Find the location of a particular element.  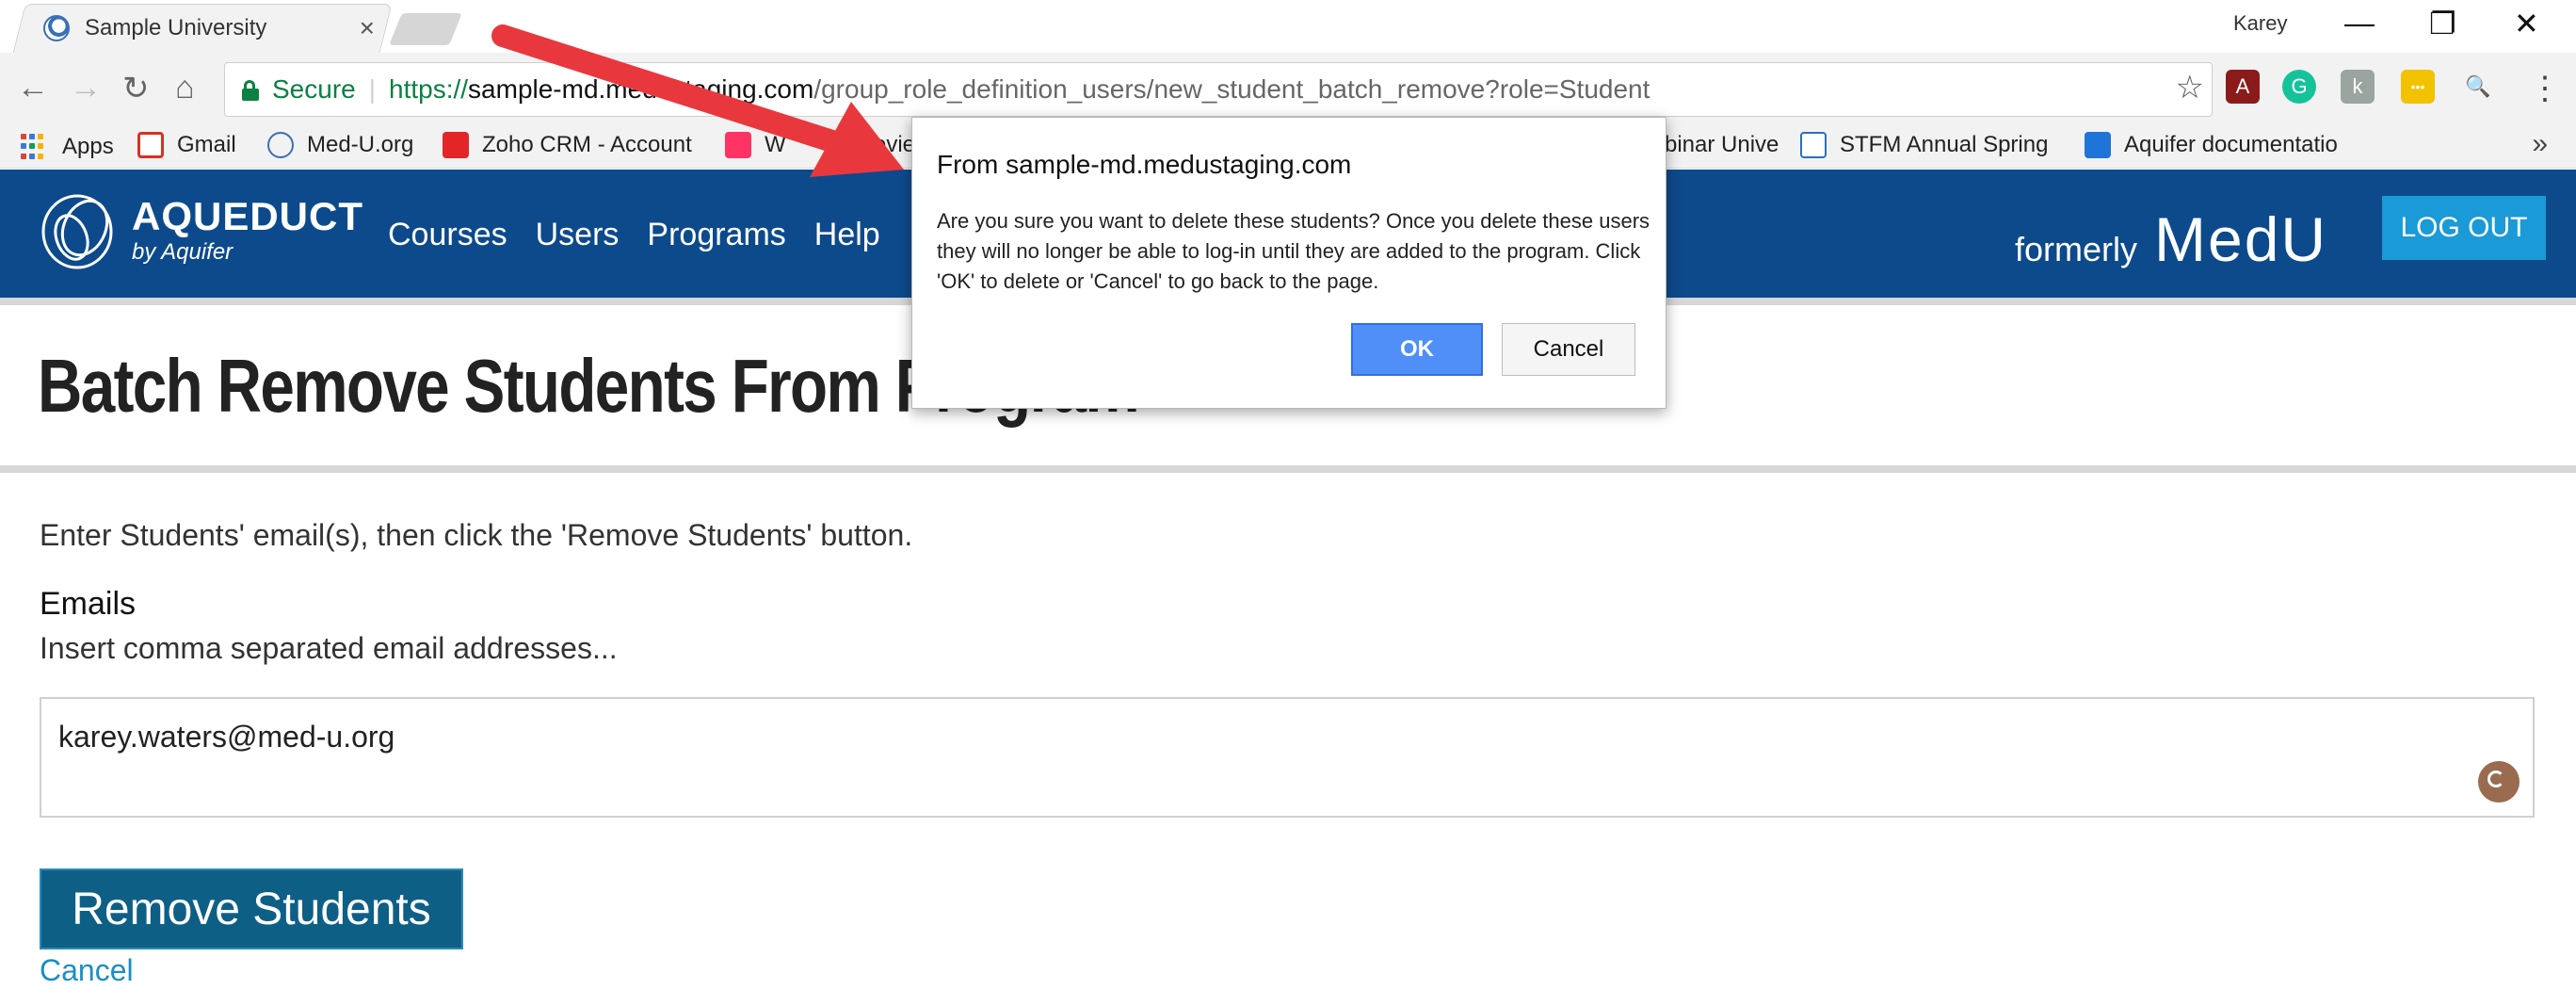

bookmark-apps: Apps is located at coordinates (66, 147).